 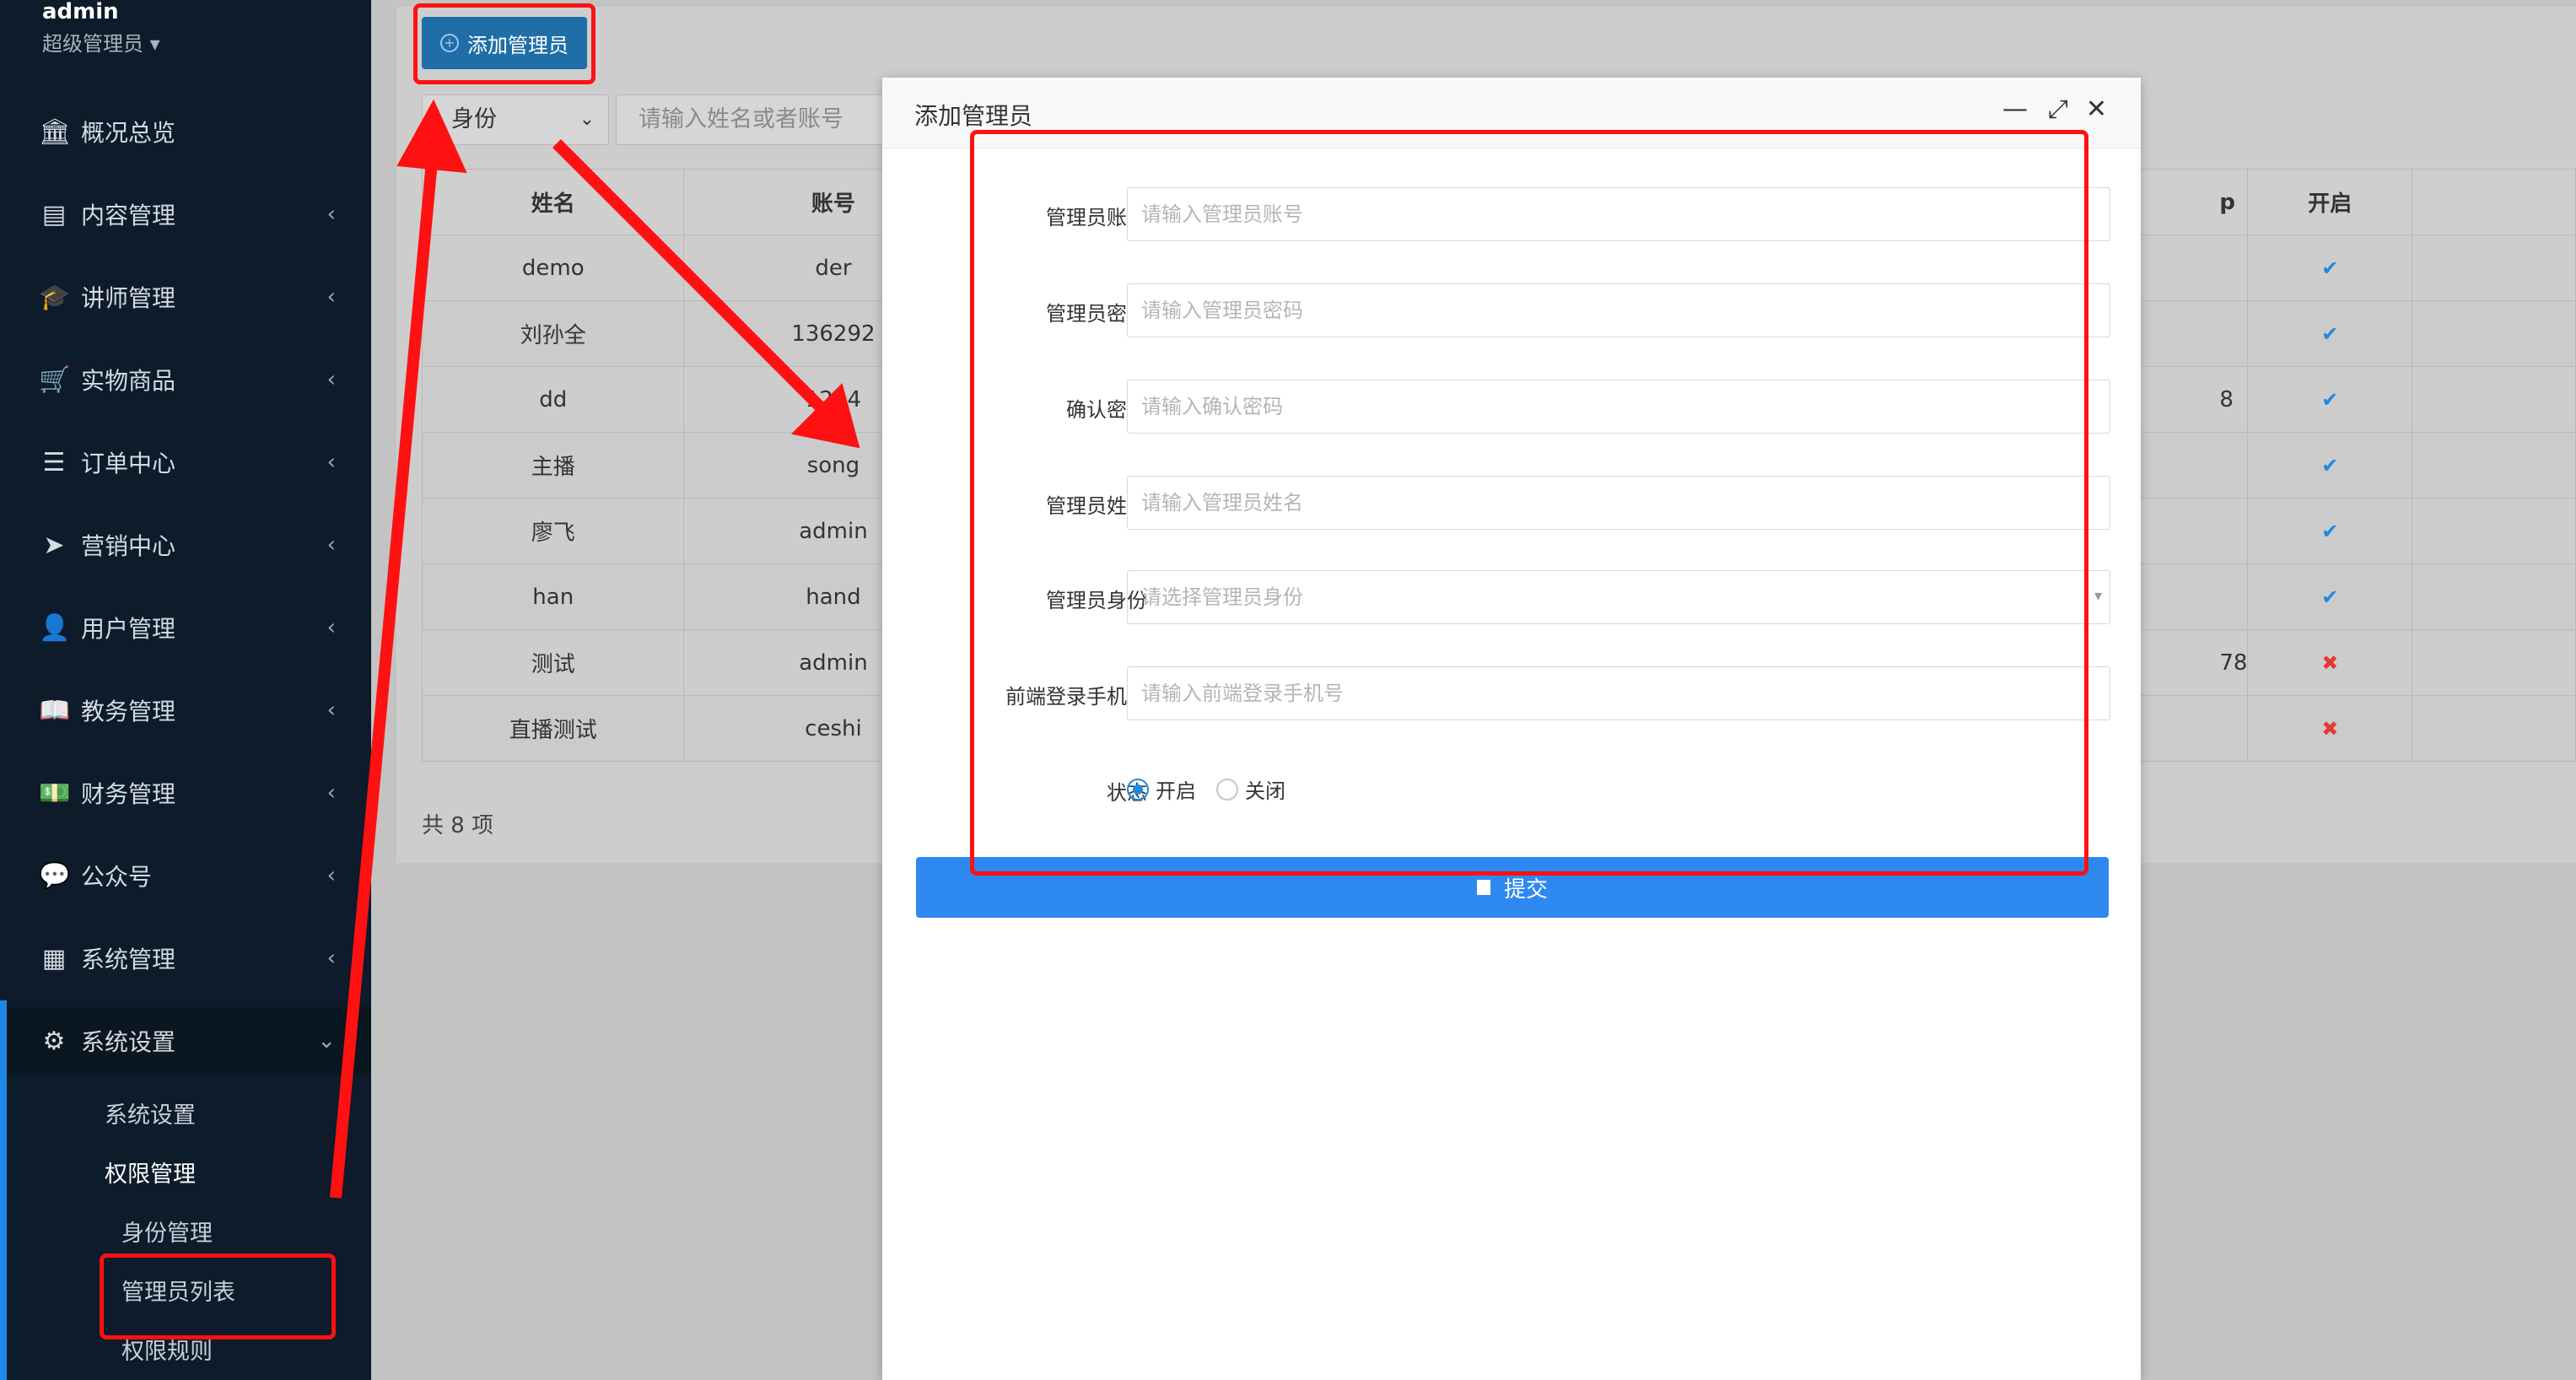 What do you see at coordinates (384, 671) in the screenshot?
I see `annotation-arrow-up` at bounding box center [384, 671].